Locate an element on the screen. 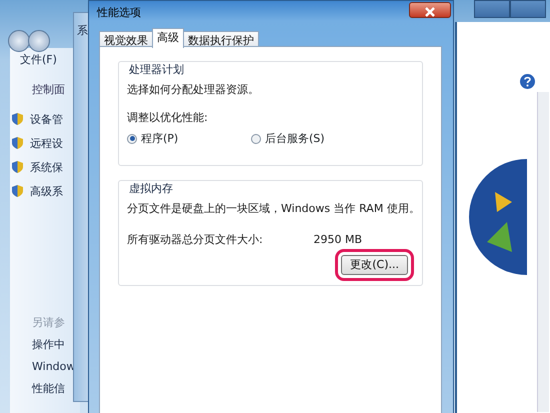 The image size is (550, 413). see-also-link: 性能信 is located at coordinates (48, 389).